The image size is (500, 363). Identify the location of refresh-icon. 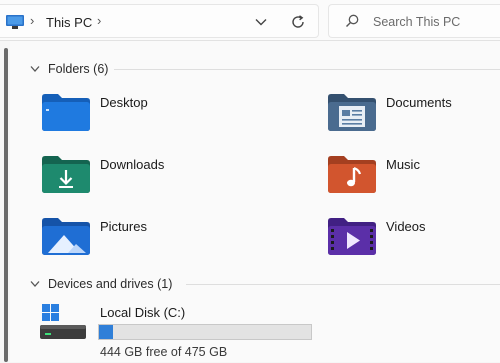
(298, 22).